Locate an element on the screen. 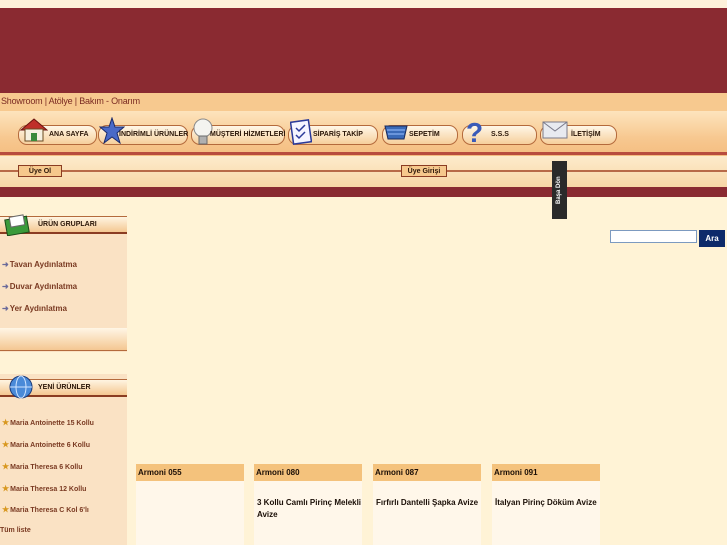  product-code: Armoni 087 is located at coordinates (427, 472).